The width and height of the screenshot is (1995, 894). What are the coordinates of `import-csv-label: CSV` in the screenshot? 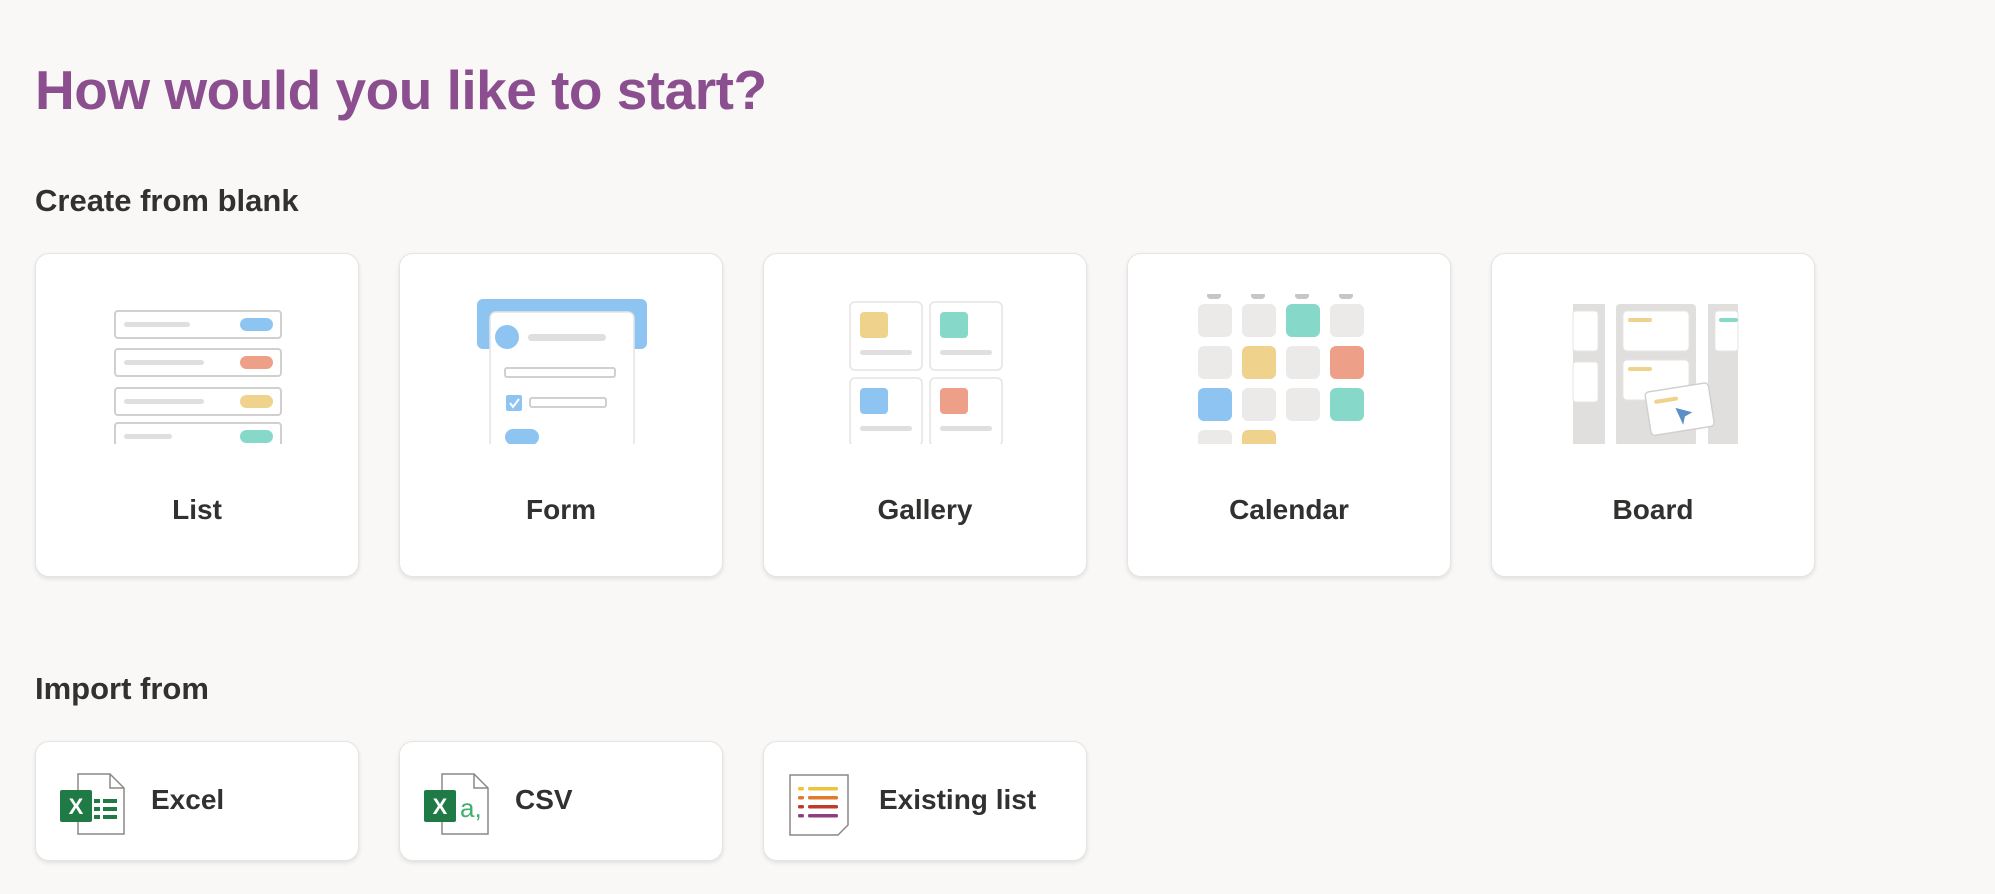 It's located at (544, 799).